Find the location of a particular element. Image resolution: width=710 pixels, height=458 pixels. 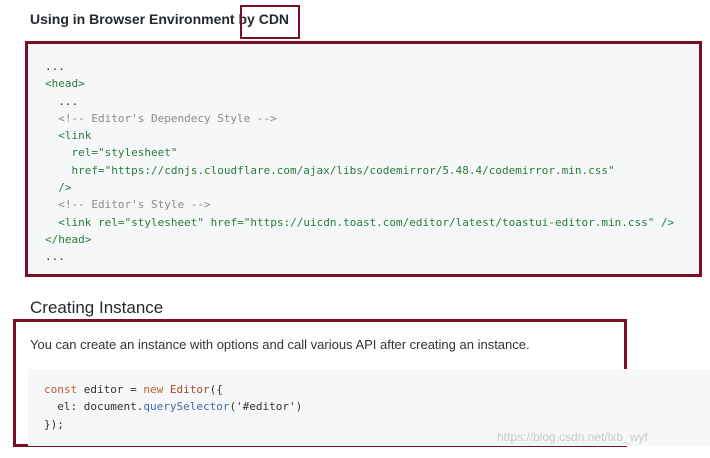

code-text: ('#editor') is located at coordinates (266, 407).